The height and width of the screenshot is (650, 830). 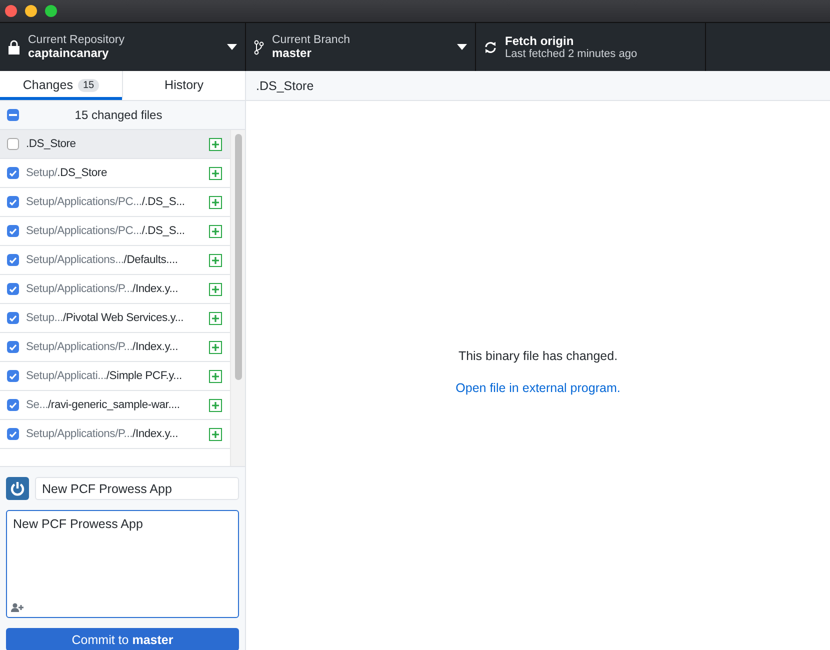 What do you see at coordinates (571, 54) in the screenshot?
I see `fetch-status: Last fetched 2 minutes ago` at bounding box center [571, 54].